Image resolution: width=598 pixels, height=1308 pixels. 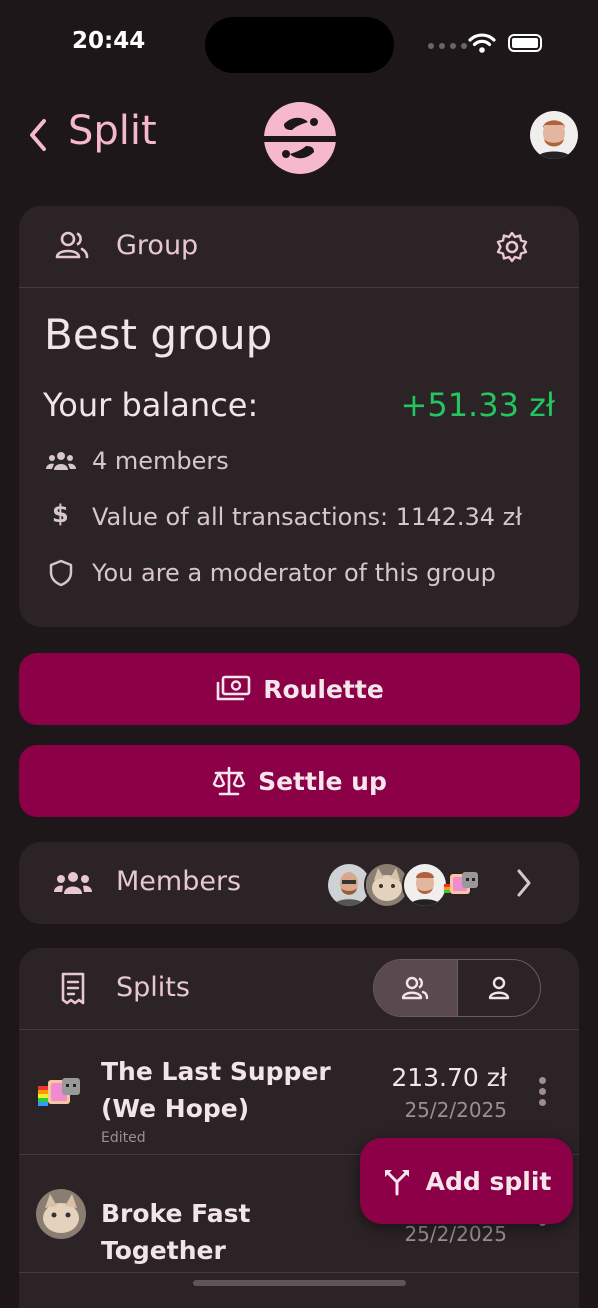 What do you see at coordinates (525, 43) in the screenshot?
I see `battery-icon` at bounding box center [525, 43].